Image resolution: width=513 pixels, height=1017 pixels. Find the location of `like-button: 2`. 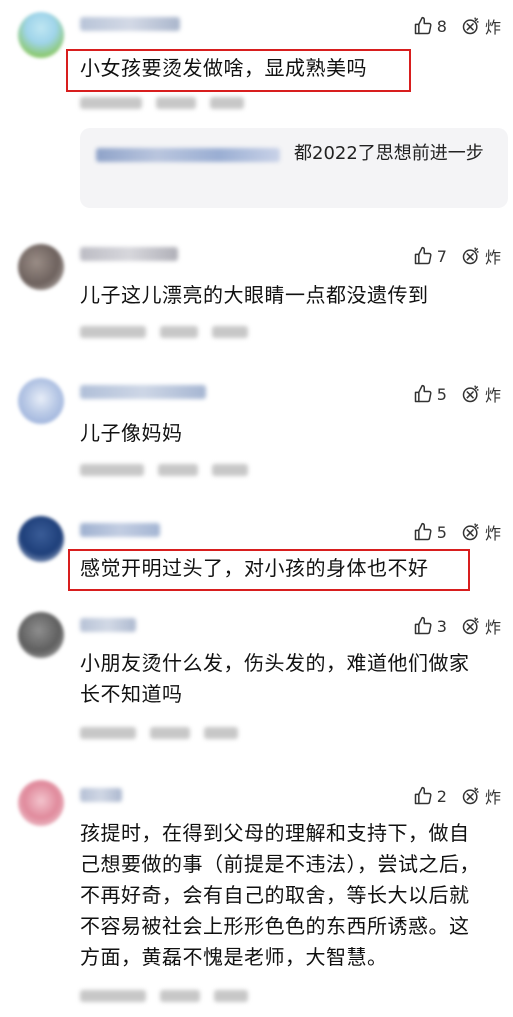

like-button: 2 is located at coordinates (430, 796).